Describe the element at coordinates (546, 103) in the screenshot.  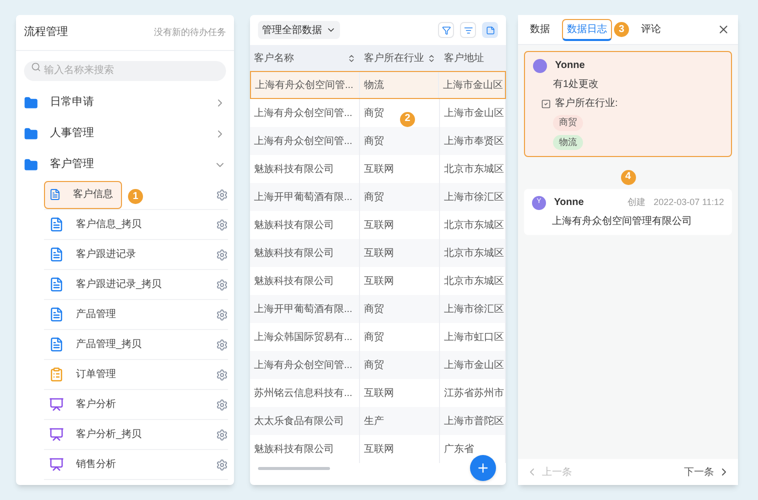
I see `field-icon` at that location.